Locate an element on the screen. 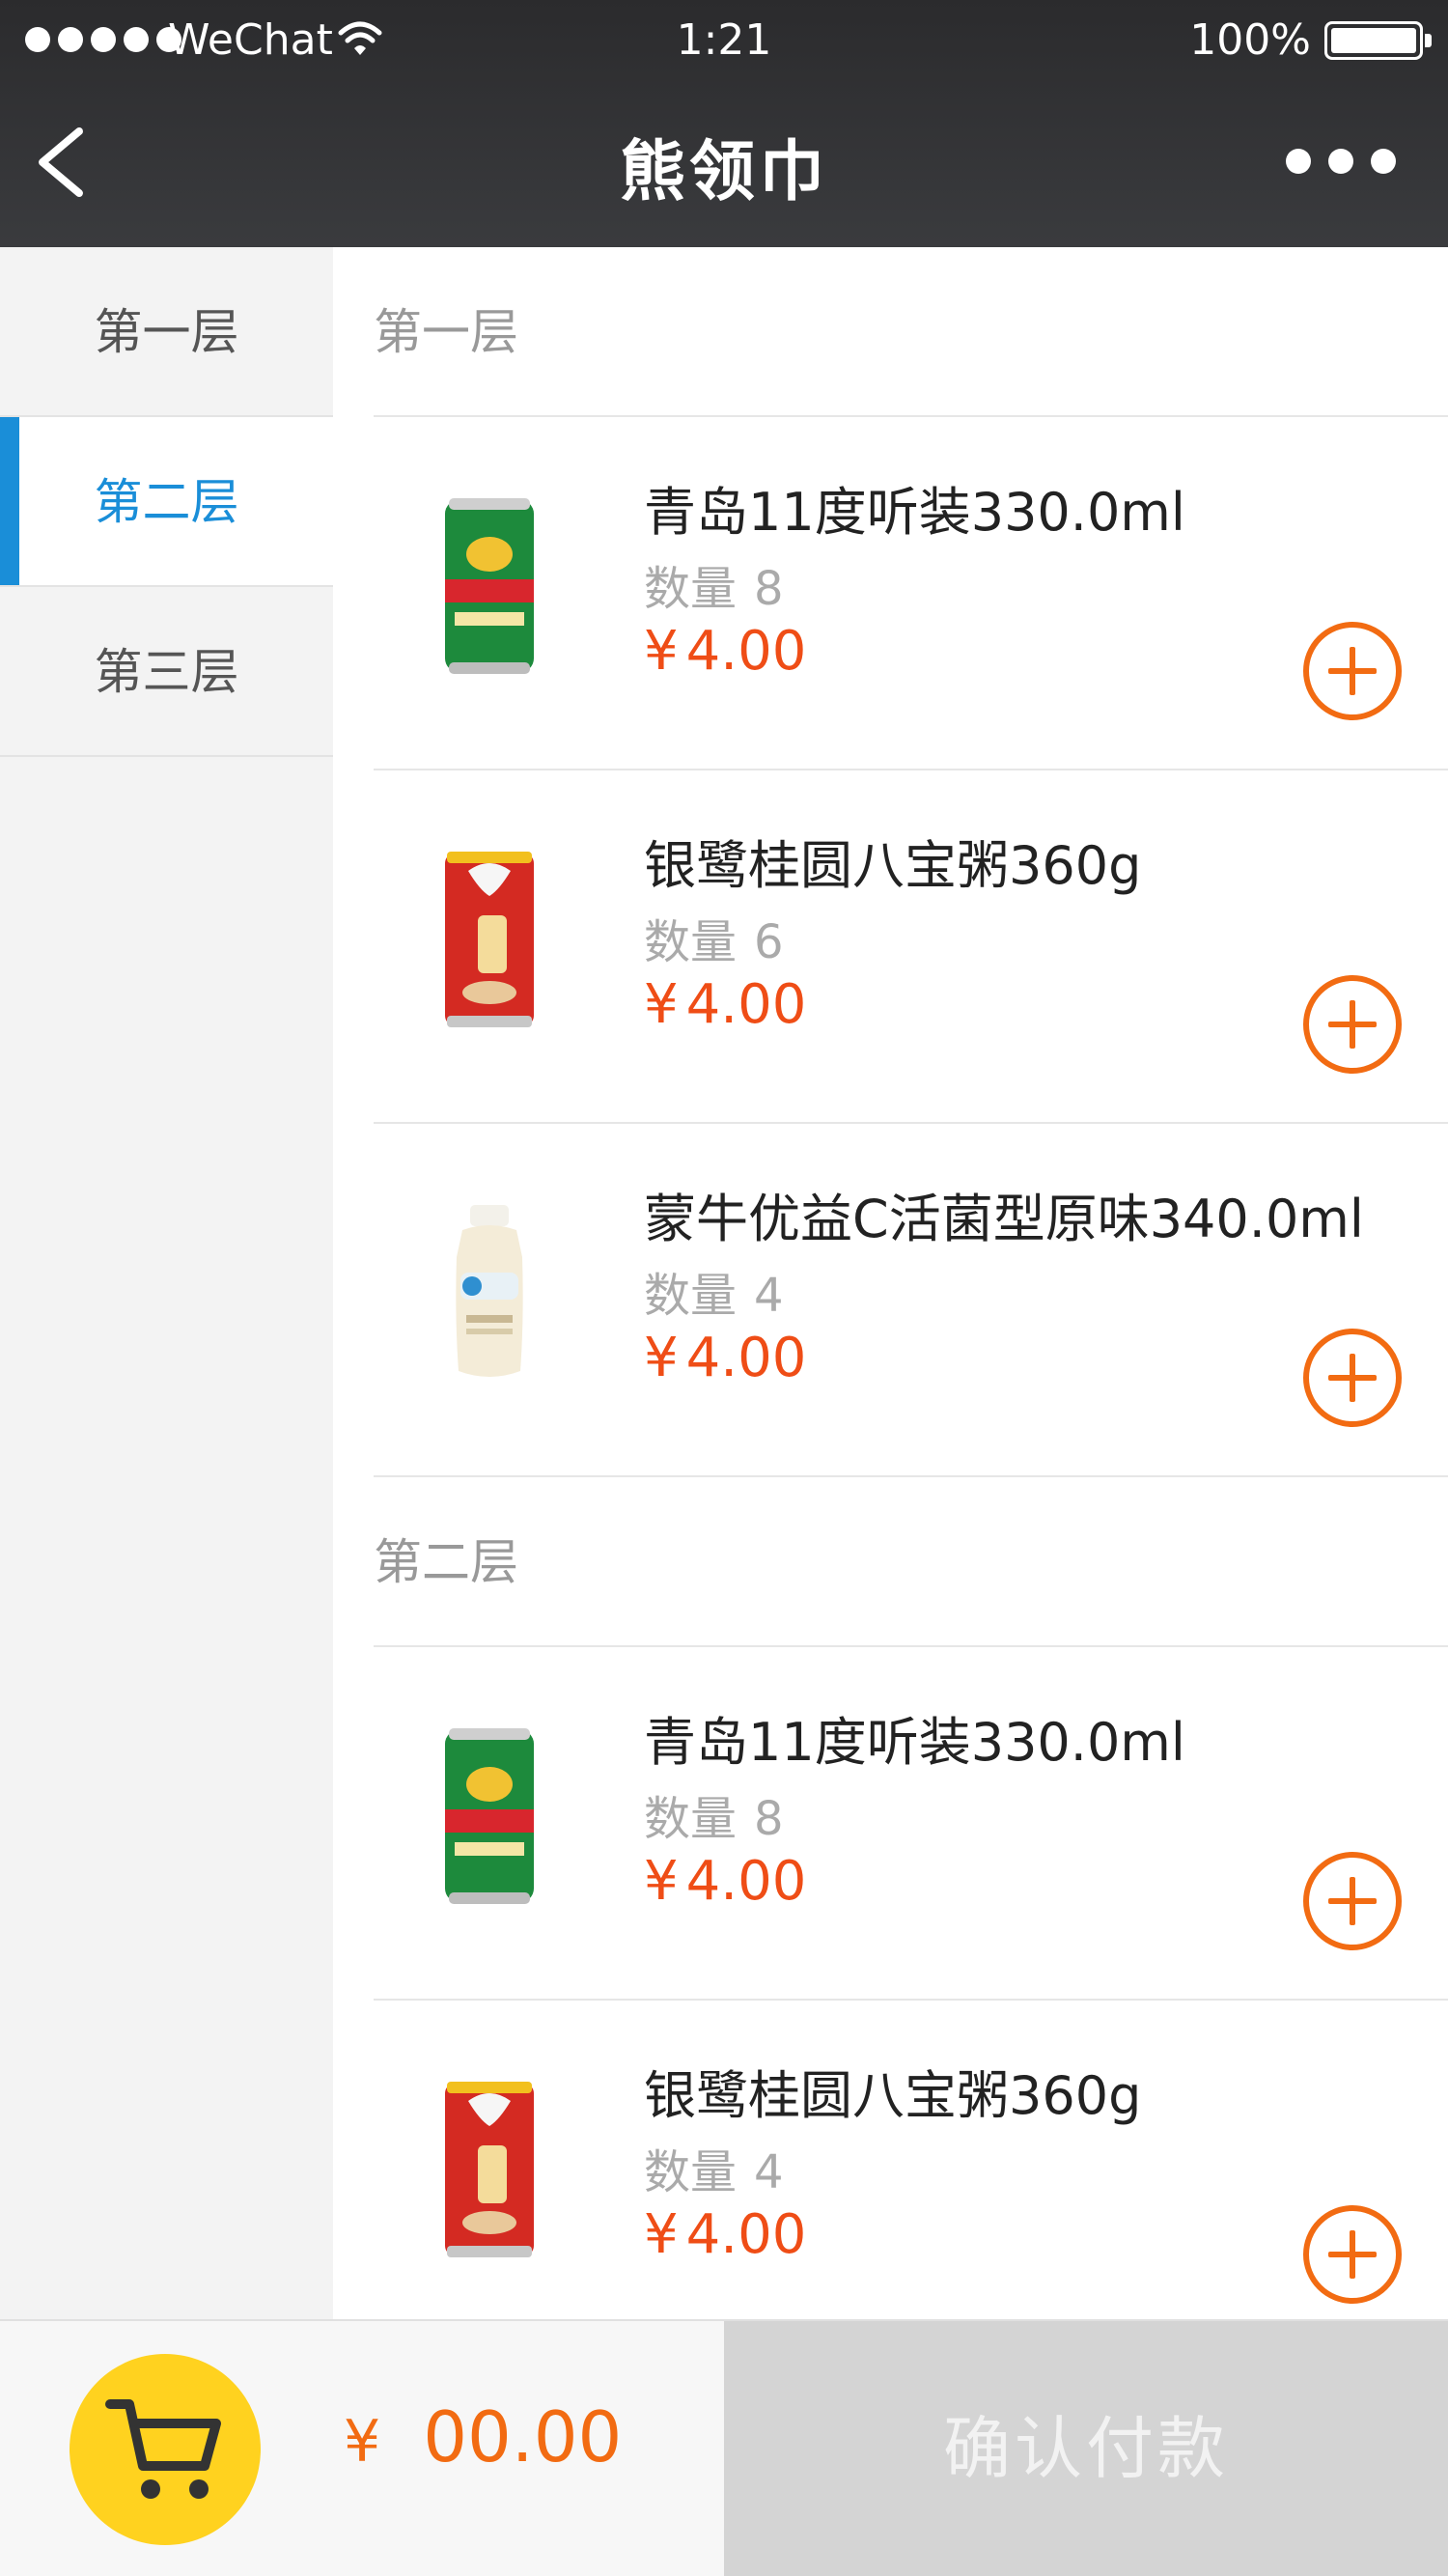  page-title: 熊领巾 is located at coordinates (724, 172).